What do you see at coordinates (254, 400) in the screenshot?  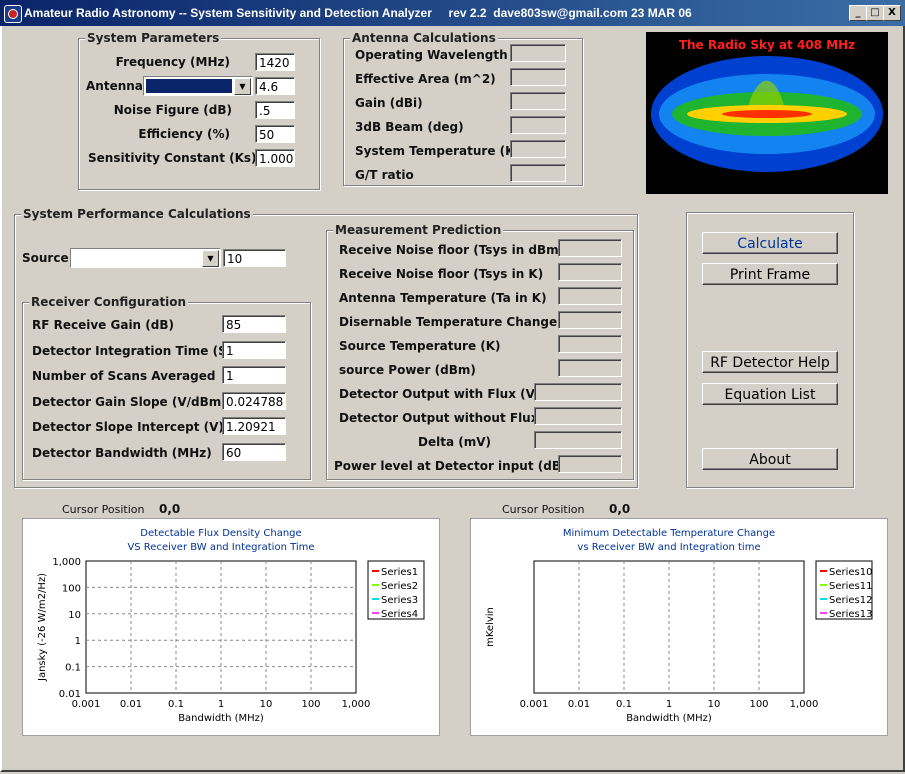 I see `receiver-config-input: 0.024788` at bounding box center [254, 400].